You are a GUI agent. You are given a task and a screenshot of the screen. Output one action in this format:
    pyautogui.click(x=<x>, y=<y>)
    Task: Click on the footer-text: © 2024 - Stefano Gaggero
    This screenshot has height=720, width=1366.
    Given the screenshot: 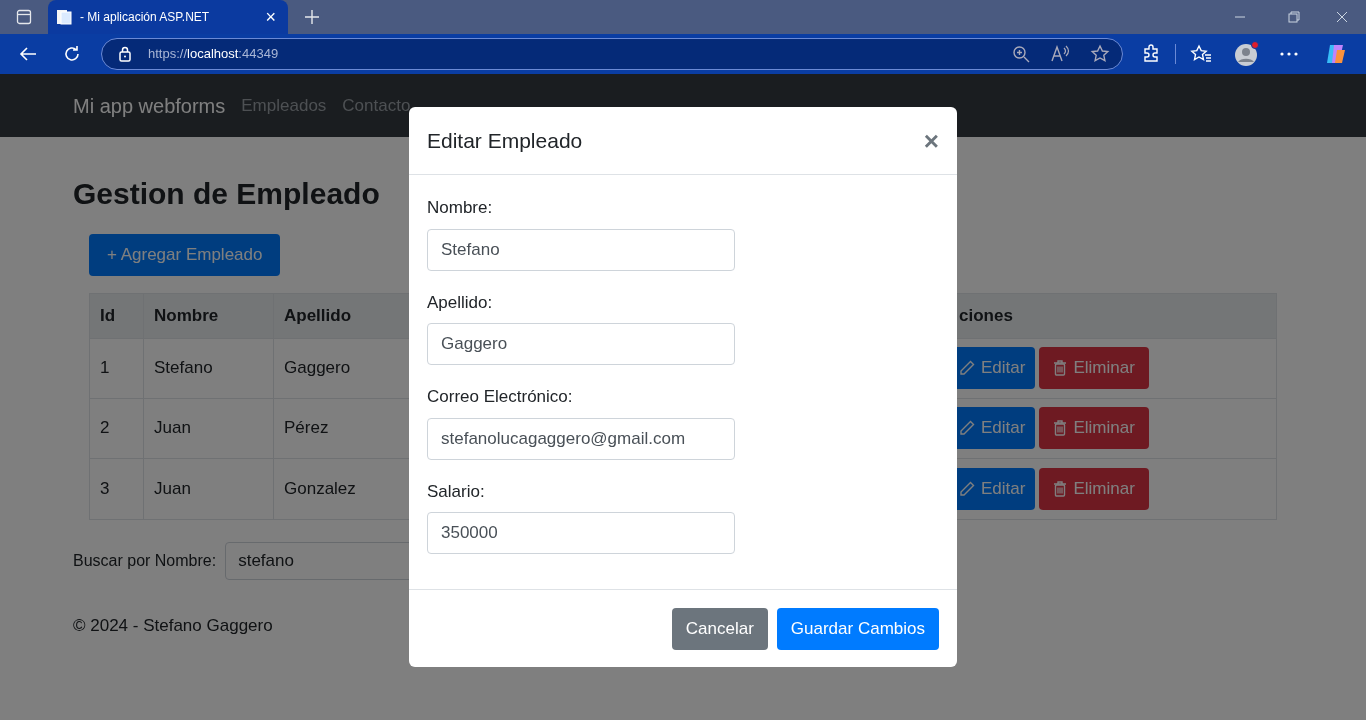 What is the action you would take?
    pyautogui.click(x=173, y=625)
    